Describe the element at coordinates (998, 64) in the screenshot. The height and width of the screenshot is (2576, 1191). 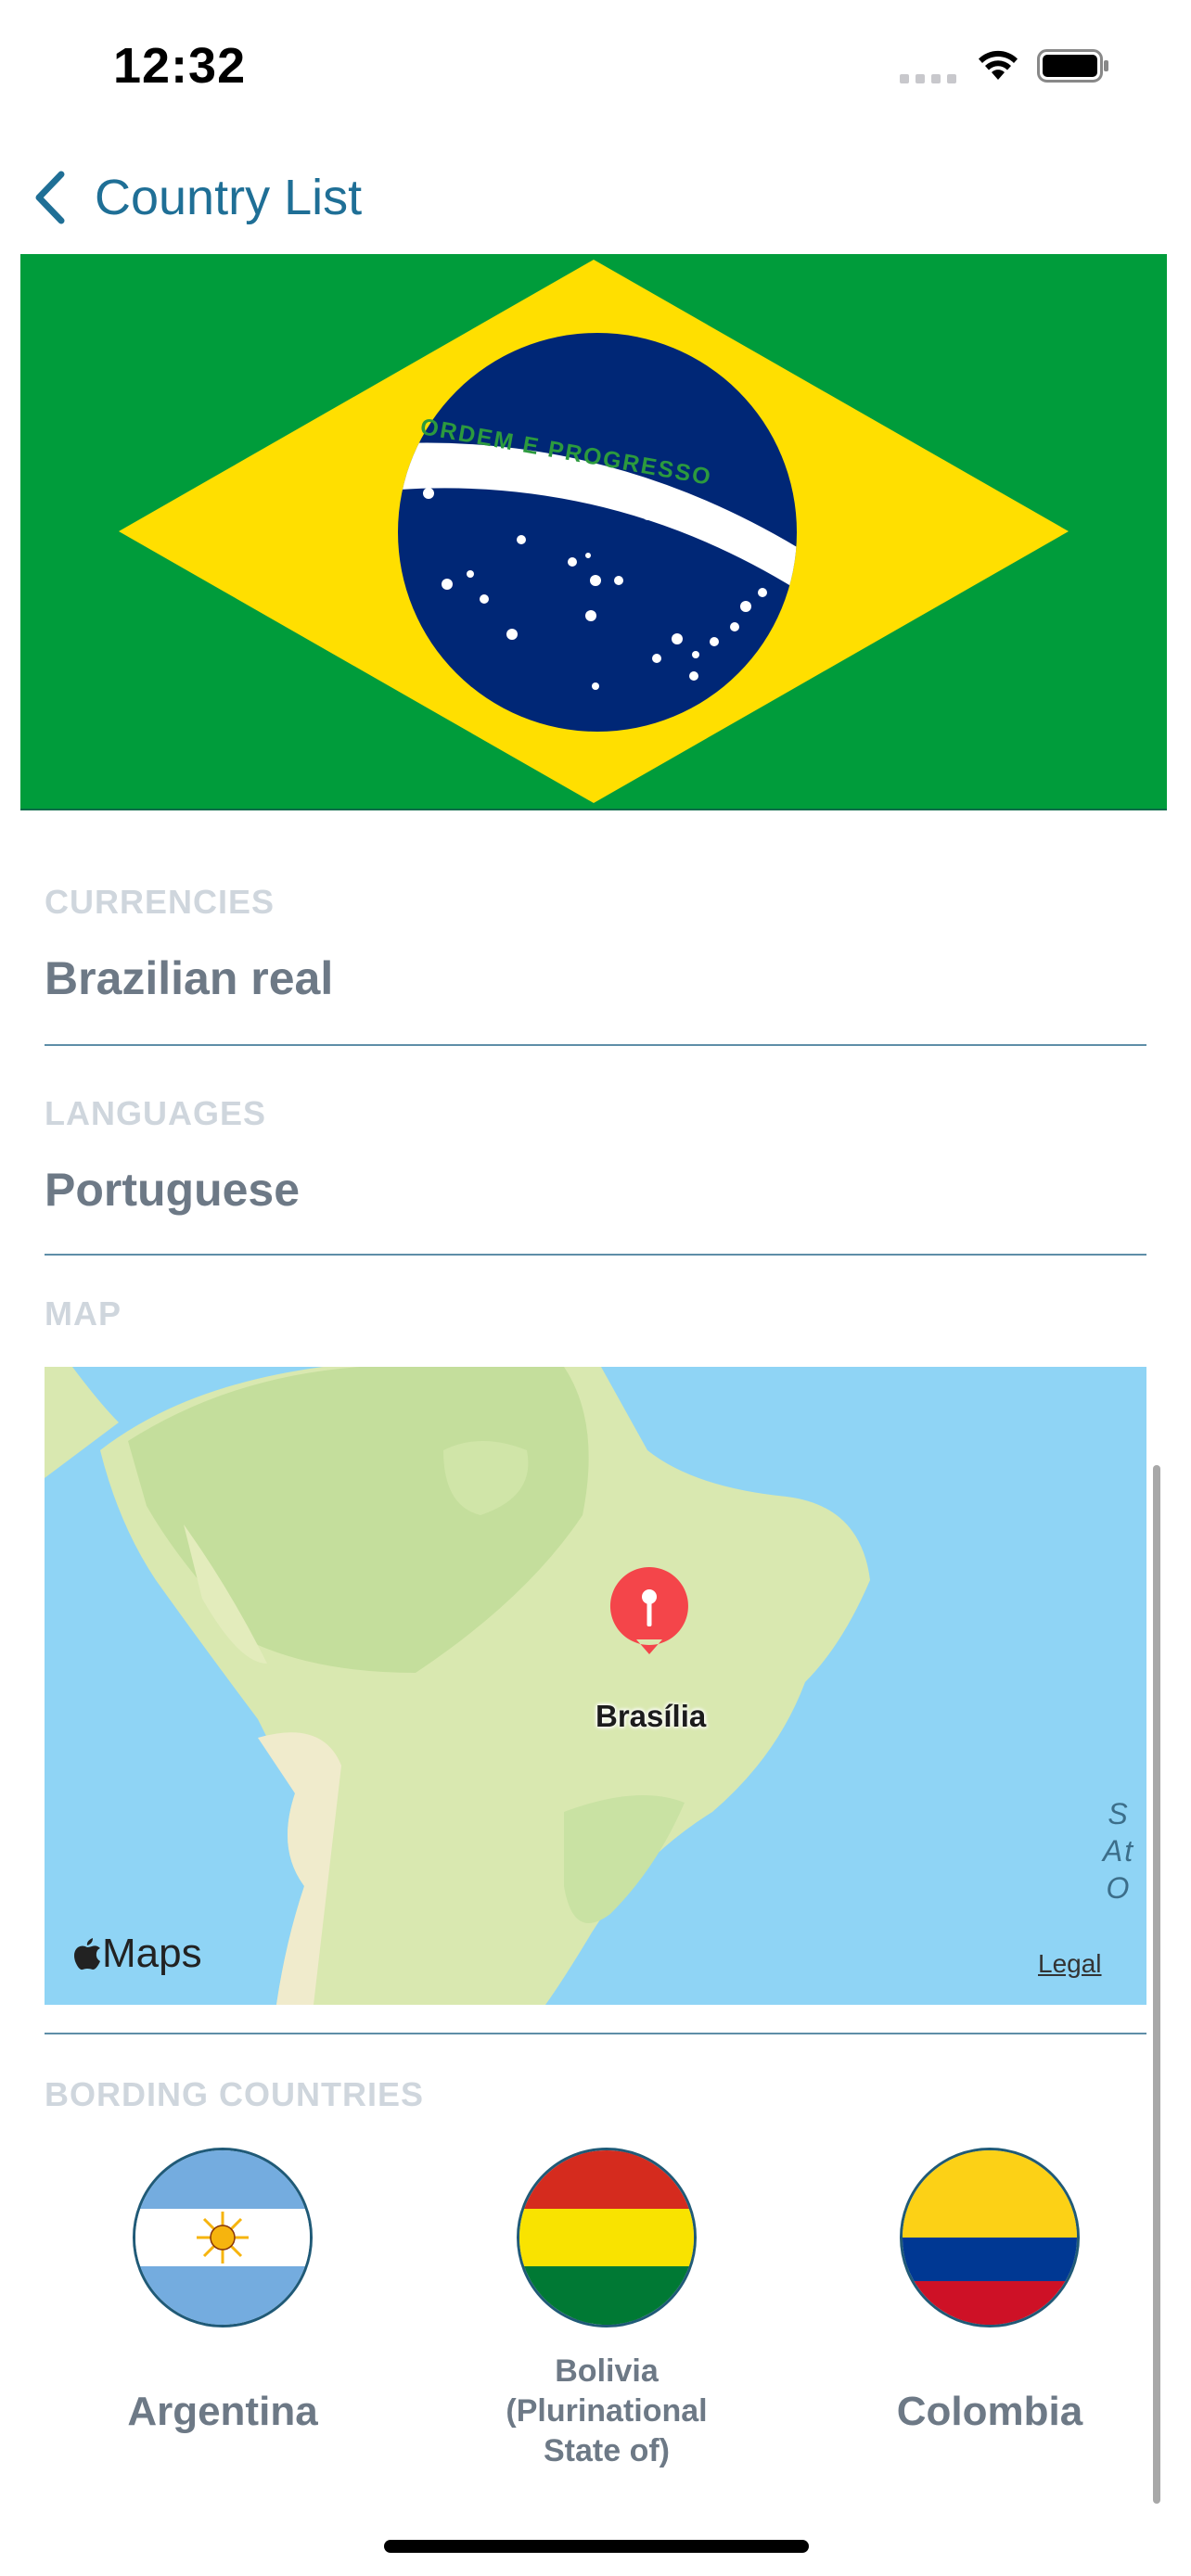
I see `wifi-icon` at that location.